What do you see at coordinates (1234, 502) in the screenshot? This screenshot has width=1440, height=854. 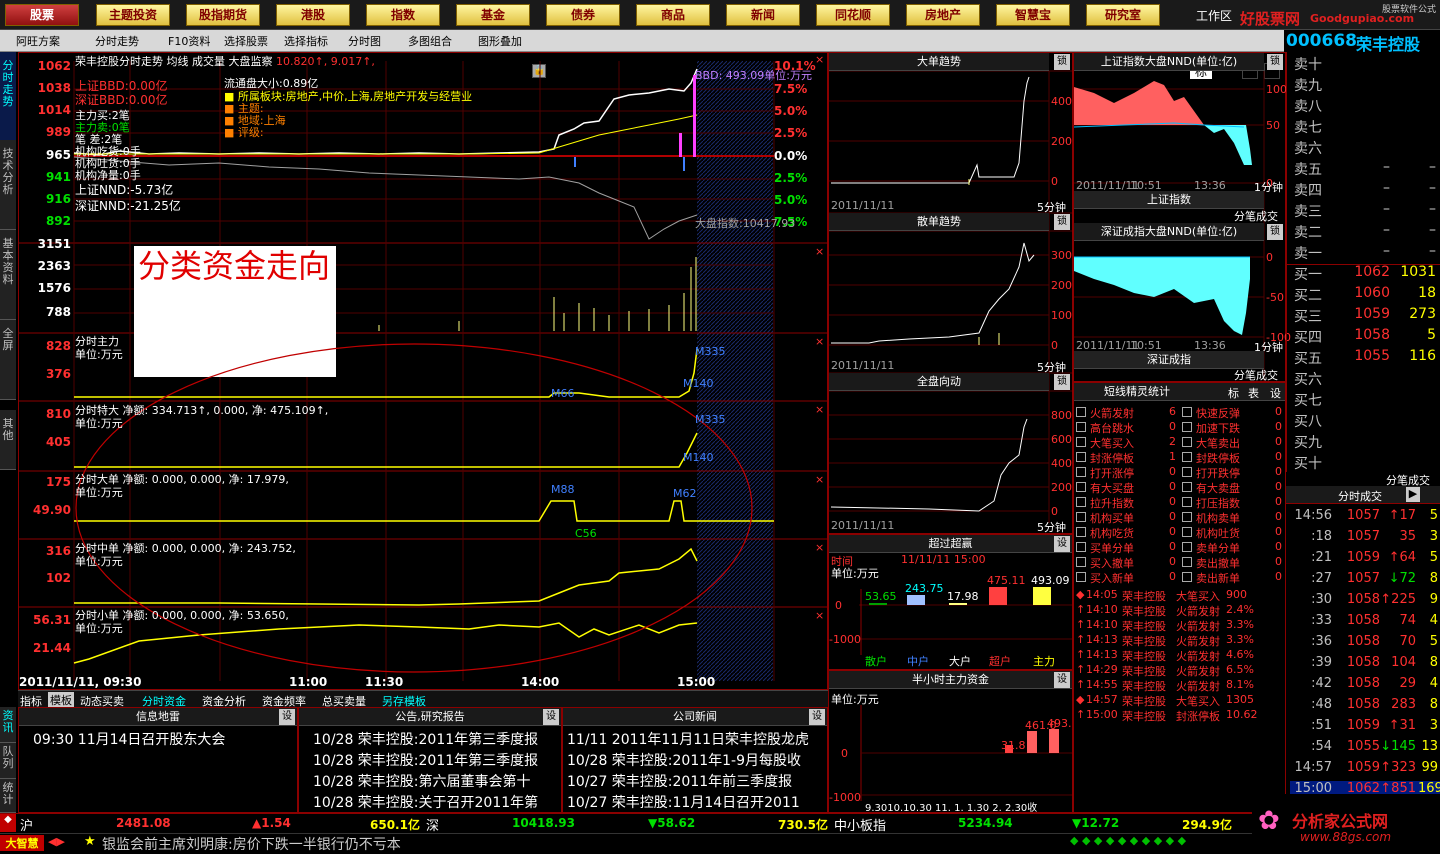 I see `signal-item: 打压指数 0` at bounding box center [1234, 502].